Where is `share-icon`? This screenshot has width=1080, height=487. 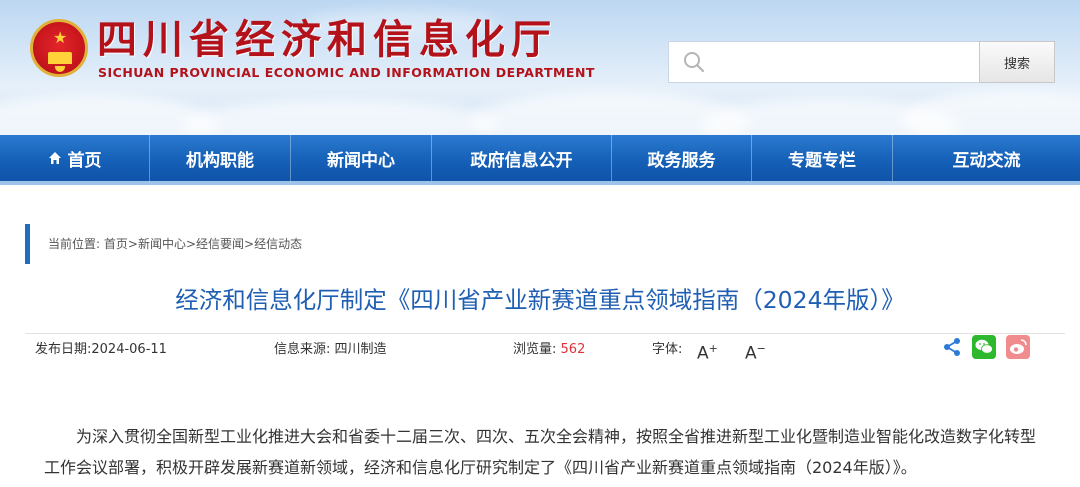 share-icon is located at coordinates (952, 347).